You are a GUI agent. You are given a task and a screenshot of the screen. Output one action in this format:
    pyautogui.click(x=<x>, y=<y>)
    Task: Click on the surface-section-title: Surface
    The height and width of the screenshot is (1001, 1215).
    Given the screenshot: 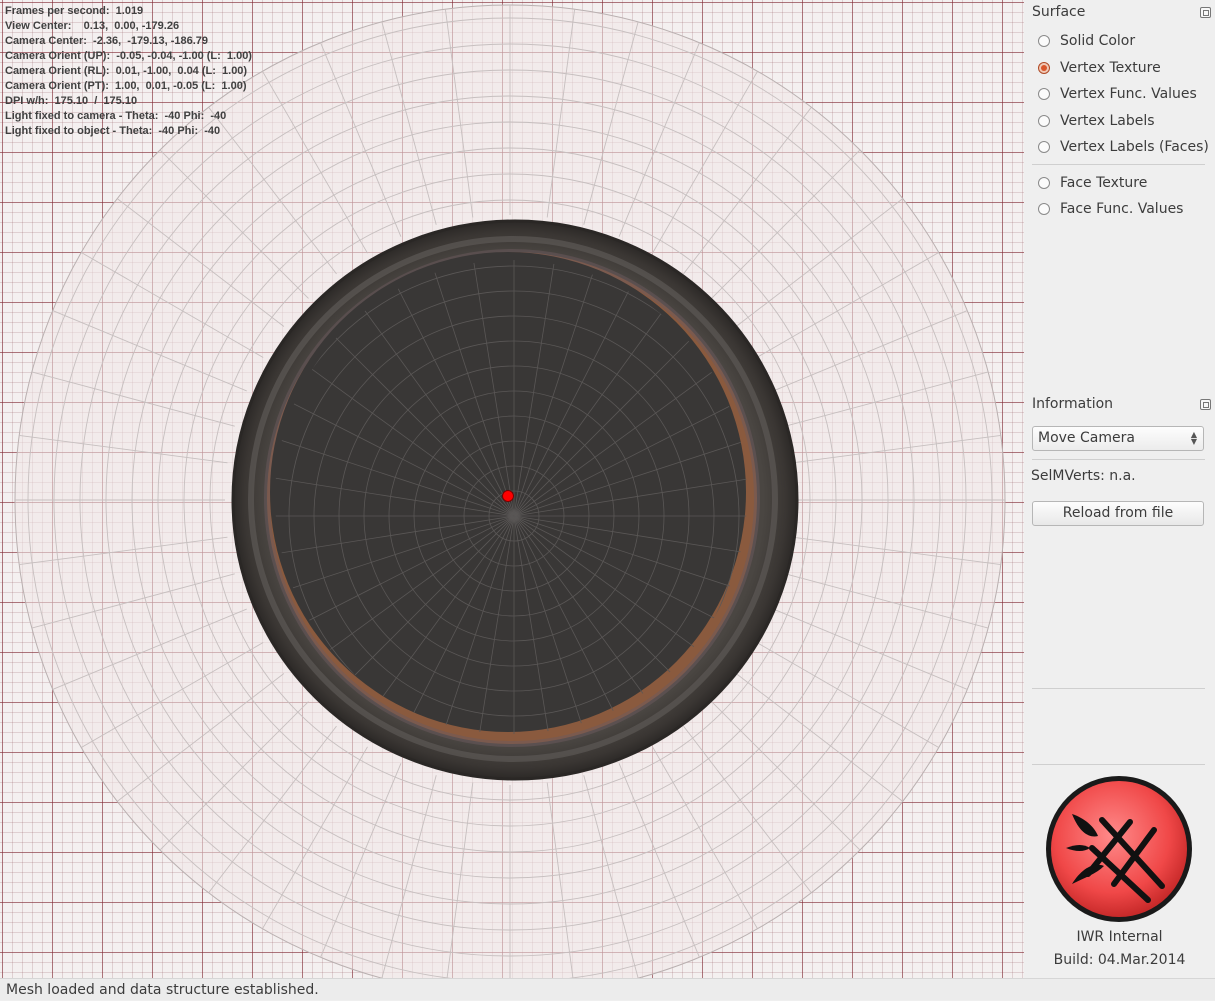 What is the action you would take?
    pyautogui.click(x=1059, y=12)
    